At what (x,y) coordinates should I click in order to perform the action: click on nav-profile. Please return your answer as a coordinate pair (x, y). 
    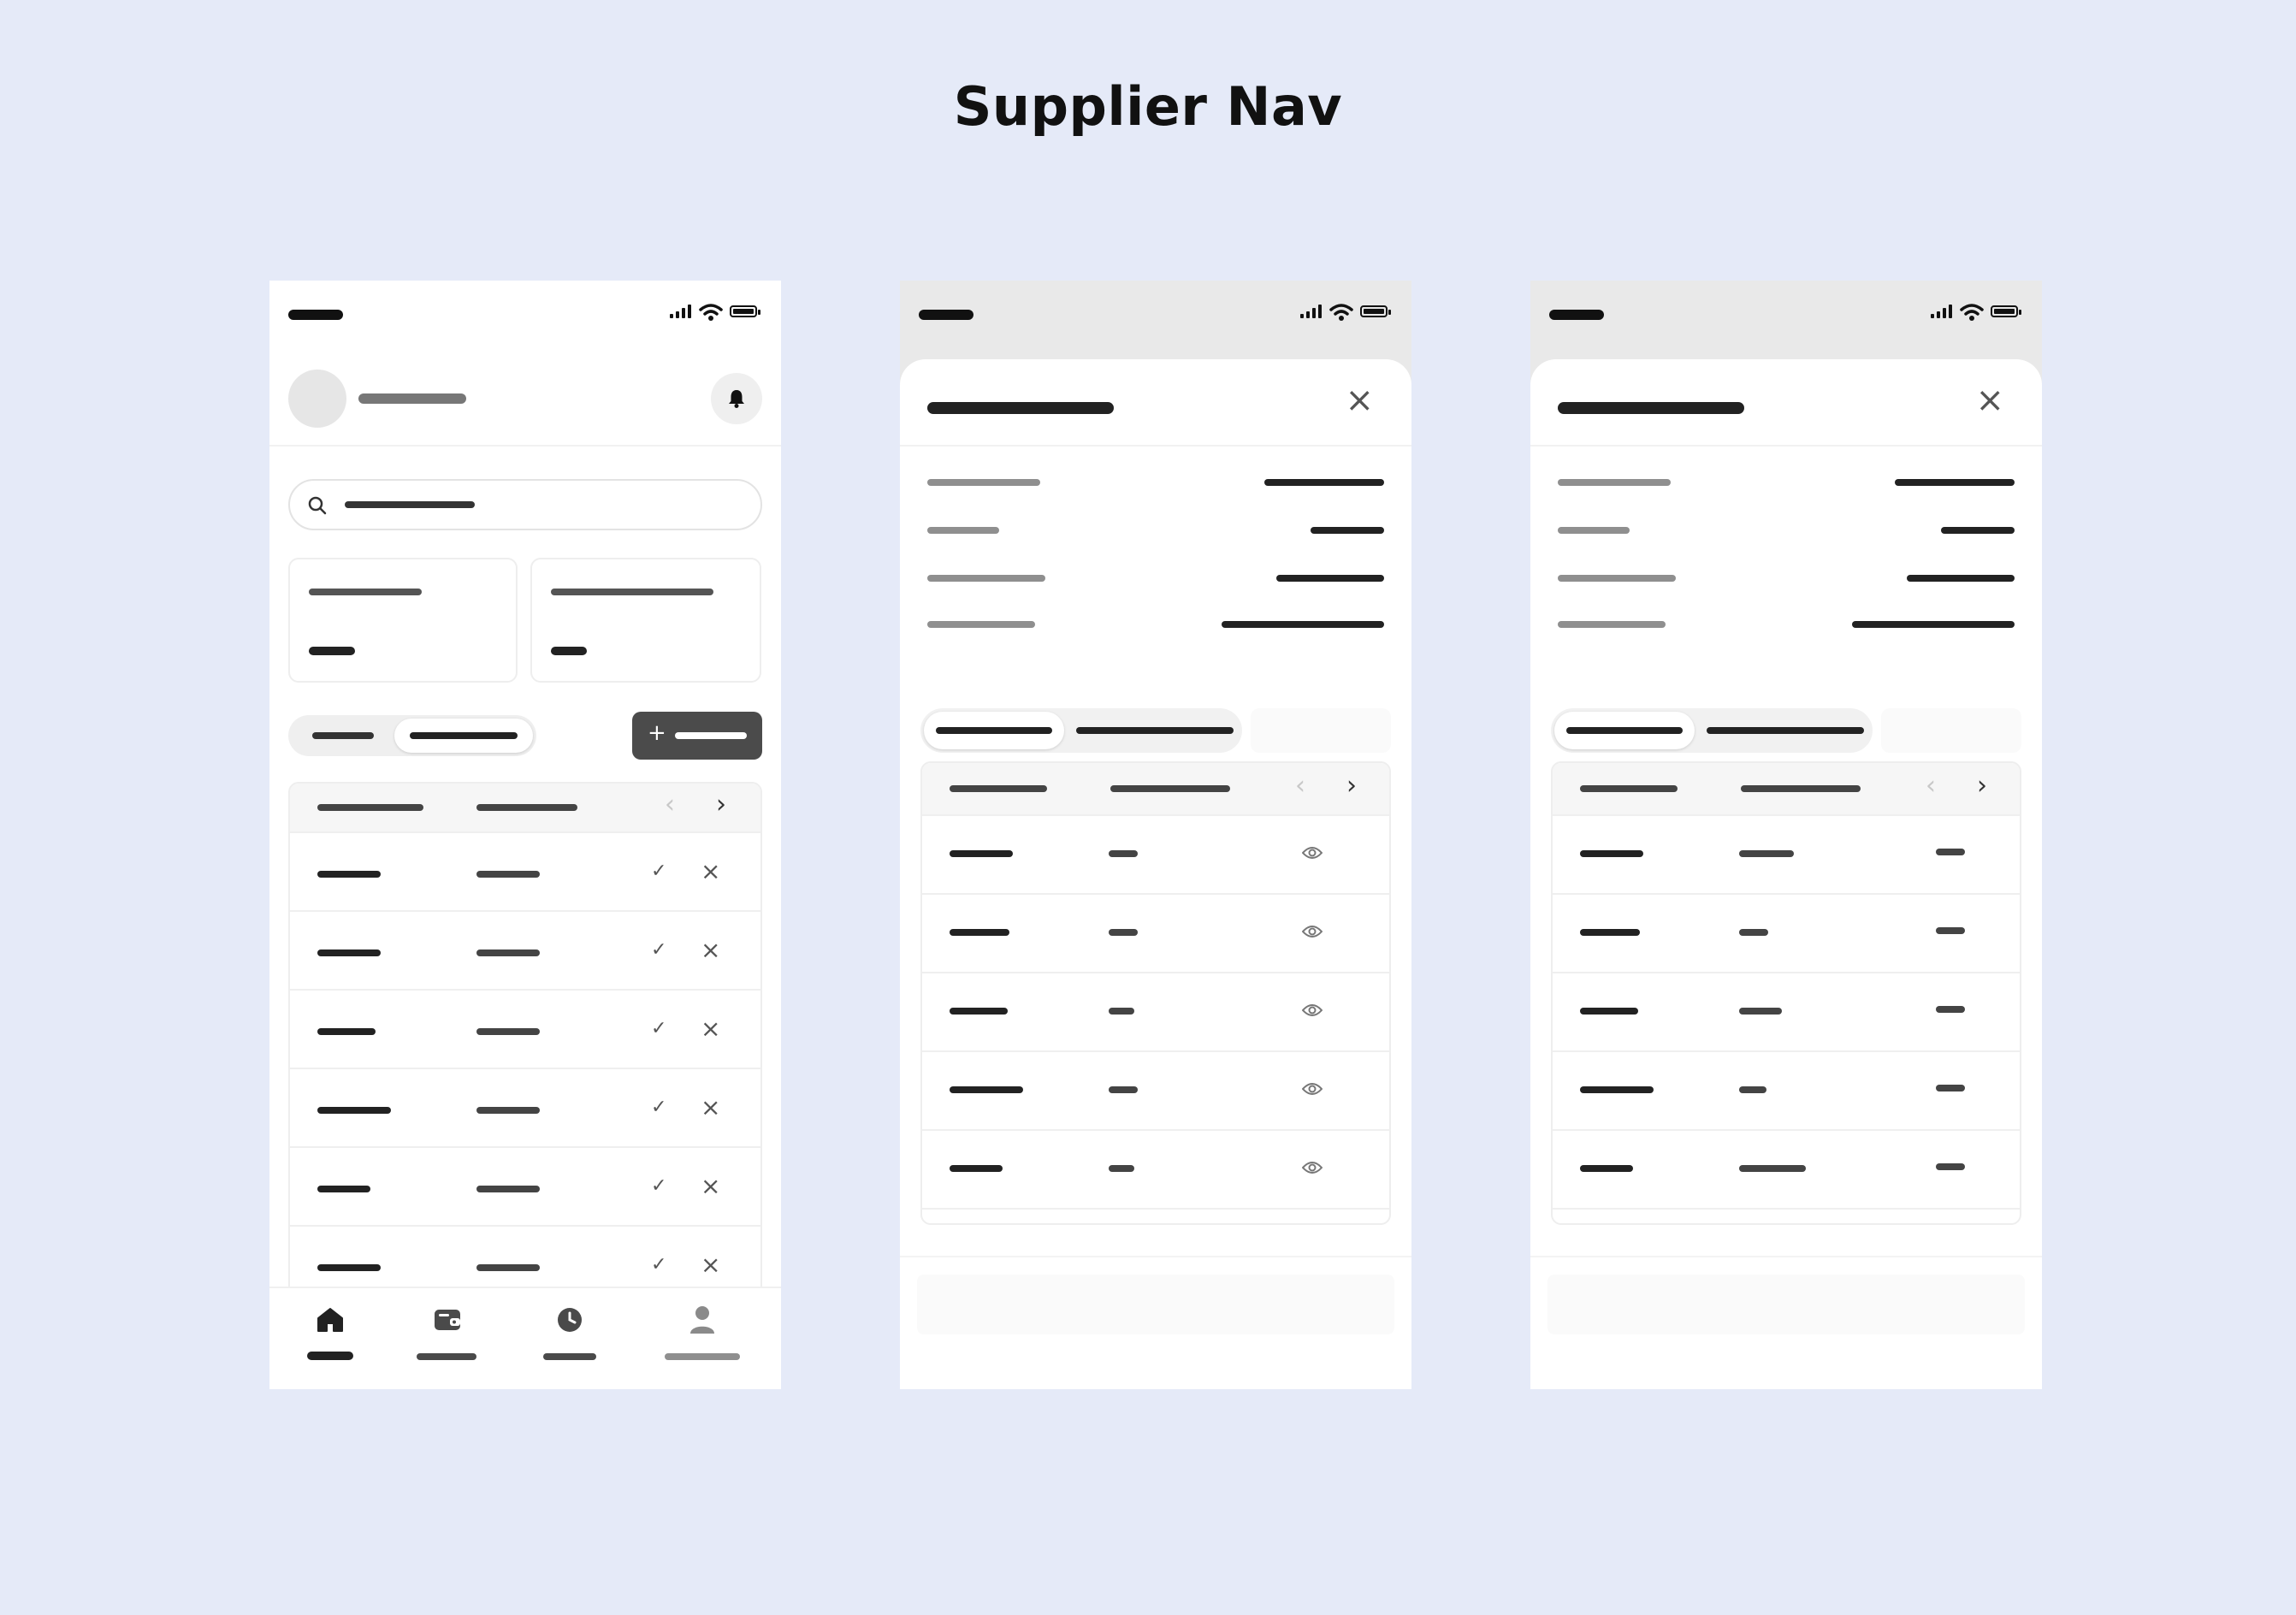
    Looking at the image, I should click on (702, 1339).